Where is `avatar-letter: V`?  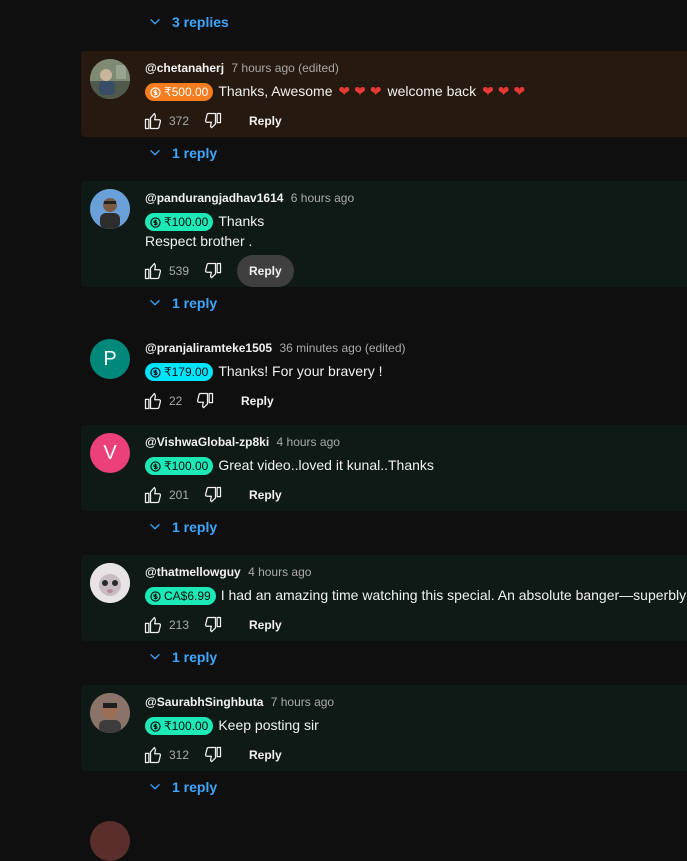 avatar-letter: V is located at coordinates (110, 452).